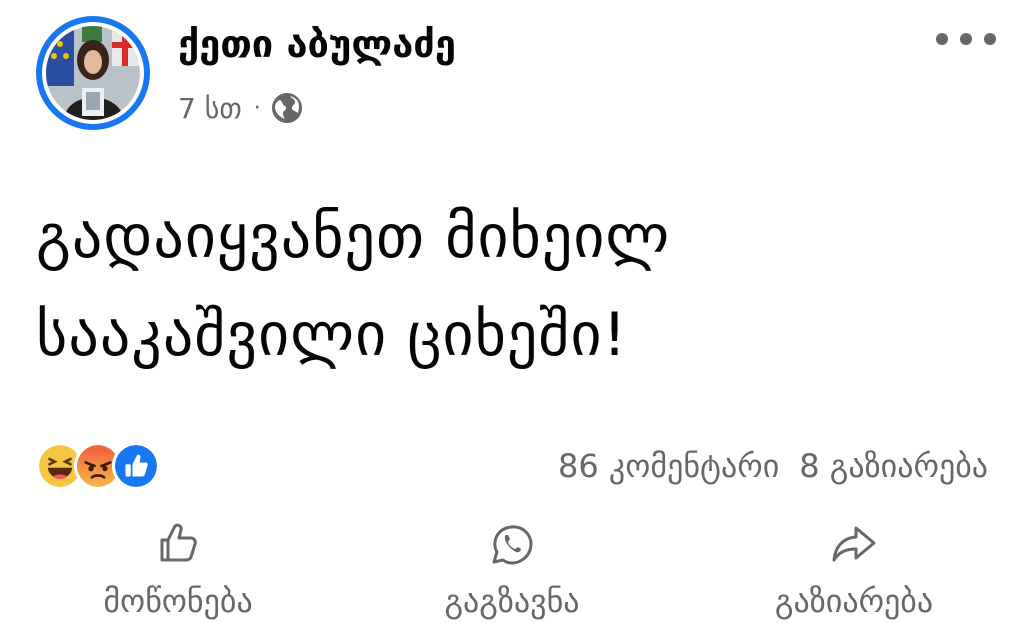 The width and height of the screenshot is (1024, 632). What do you see at coordinates (512, 601) in the screenshot?
I see `send-label: გაგზავნა` at bounding box center [512, 601].